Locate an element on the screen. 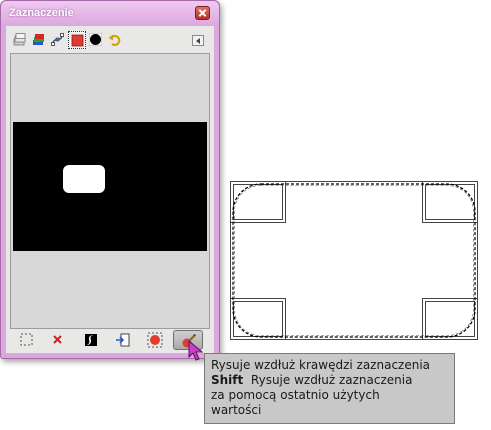 The height and width of the screenshot is (430, 491). selection-to-path-icon is located at coordinates (155, 340).